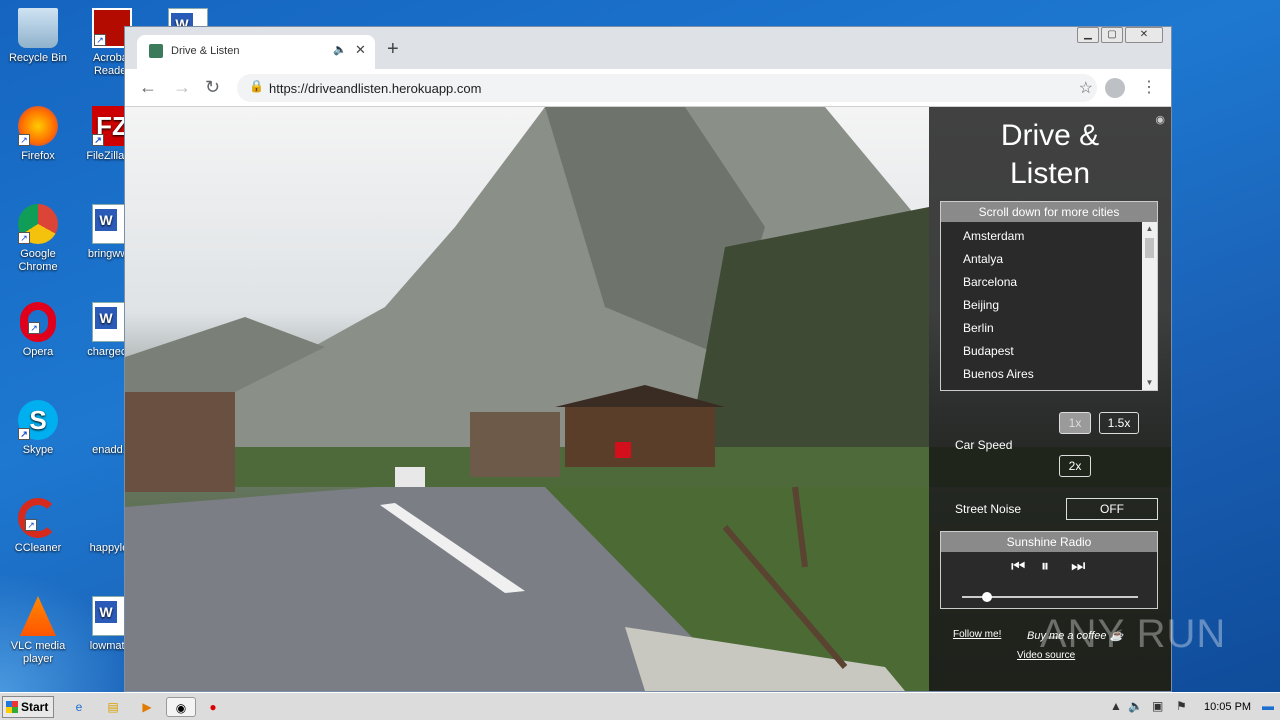  Describe the element at coordinates (340, 49) in the screenshot. I see `speaker-icon: 🔈` at that location.